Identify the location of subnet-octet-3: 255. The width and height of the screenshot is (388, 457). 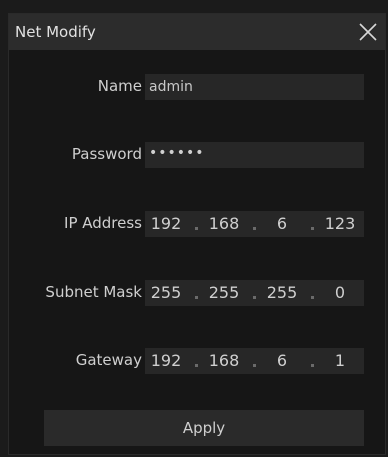
(282, 293).